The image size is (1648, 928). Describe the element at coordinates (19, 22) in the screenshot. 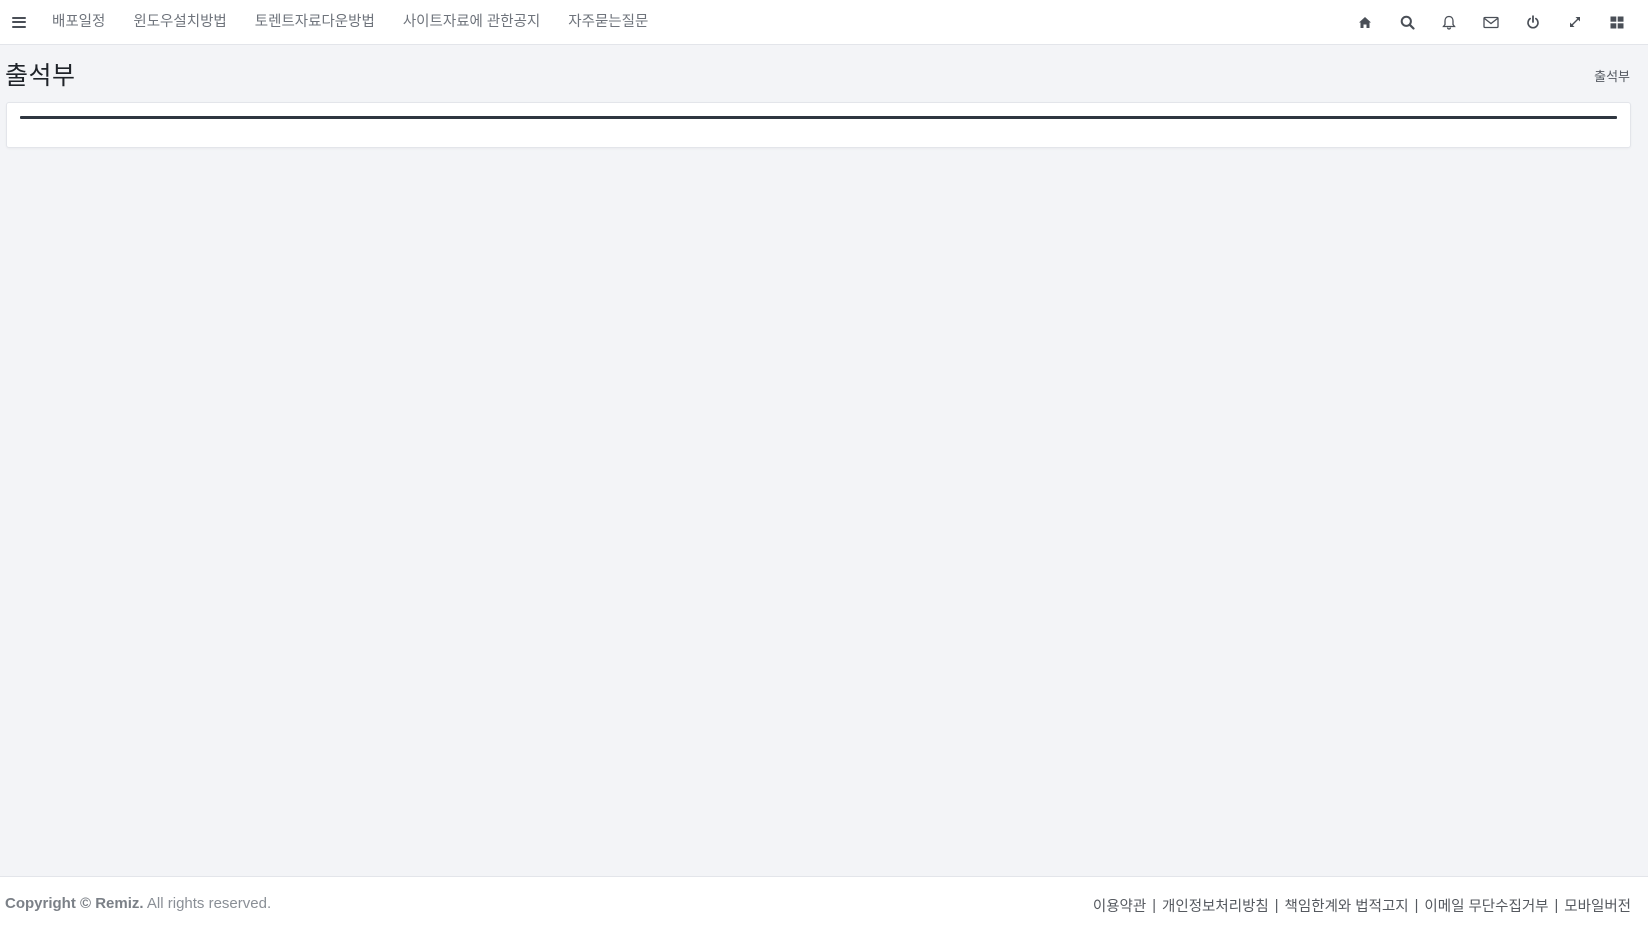

I see `hamburger-menu-icon` at that location.